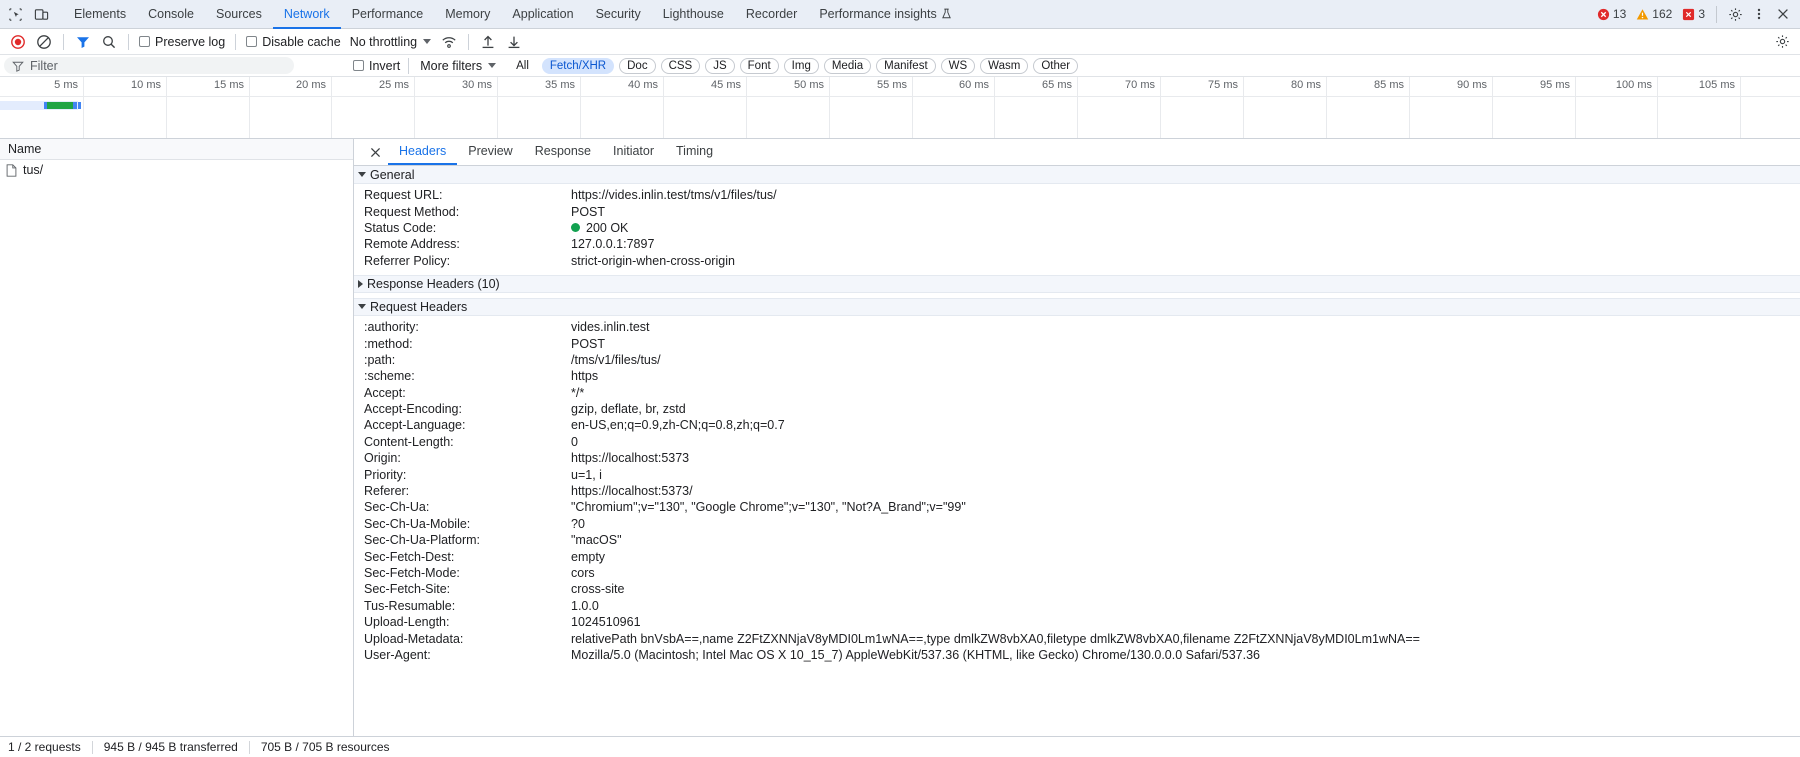 This screenshot has width=1800, height=757. I want to click on type-filter-font: Font, so click(759, 65).